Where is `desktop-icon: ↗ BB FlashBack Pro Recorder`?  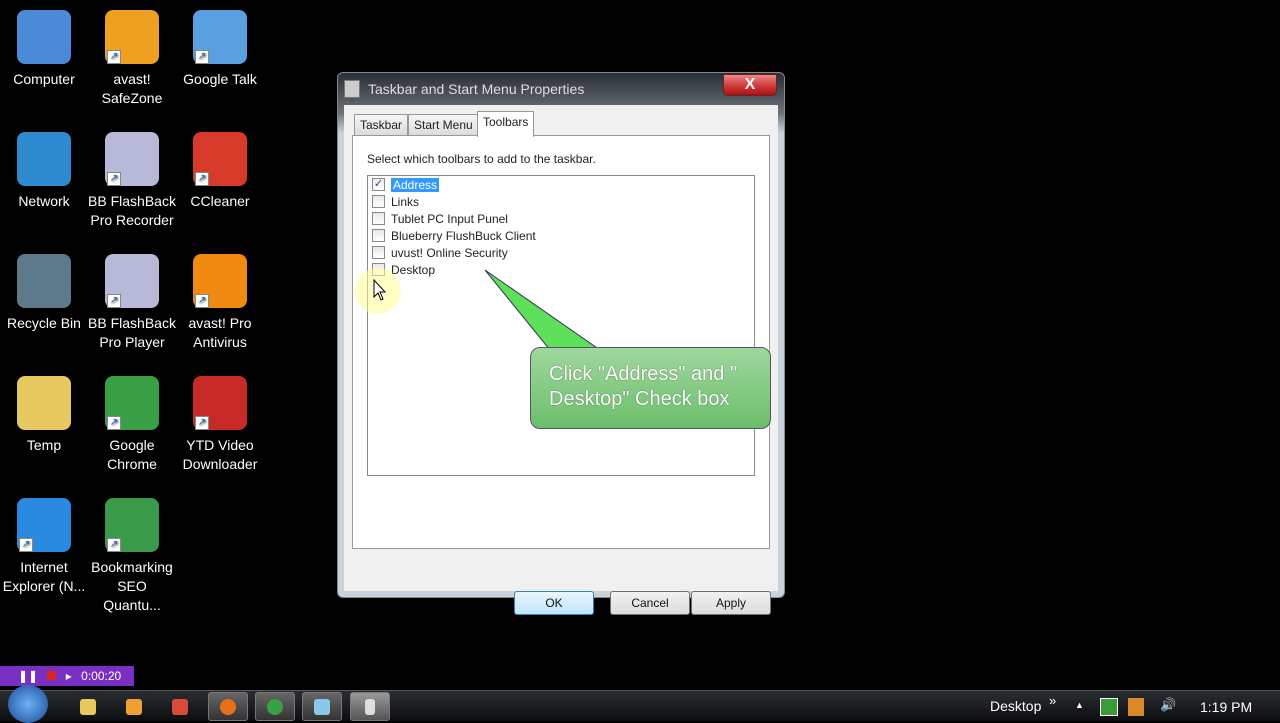 desktop-icon: ↗ BB FlashBack Pro Recorder is located at coordinates (132, 179).